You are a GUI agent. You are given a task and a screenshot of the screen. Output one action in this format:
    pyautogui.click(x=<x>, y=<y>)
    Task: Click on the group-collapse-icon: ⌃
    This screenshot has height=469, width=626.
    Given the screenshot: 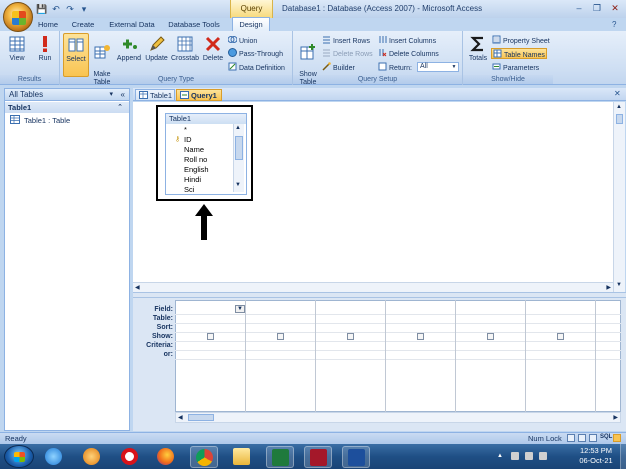 What is the action you would take?
    pyautogui.click(x=120, y=107)
    